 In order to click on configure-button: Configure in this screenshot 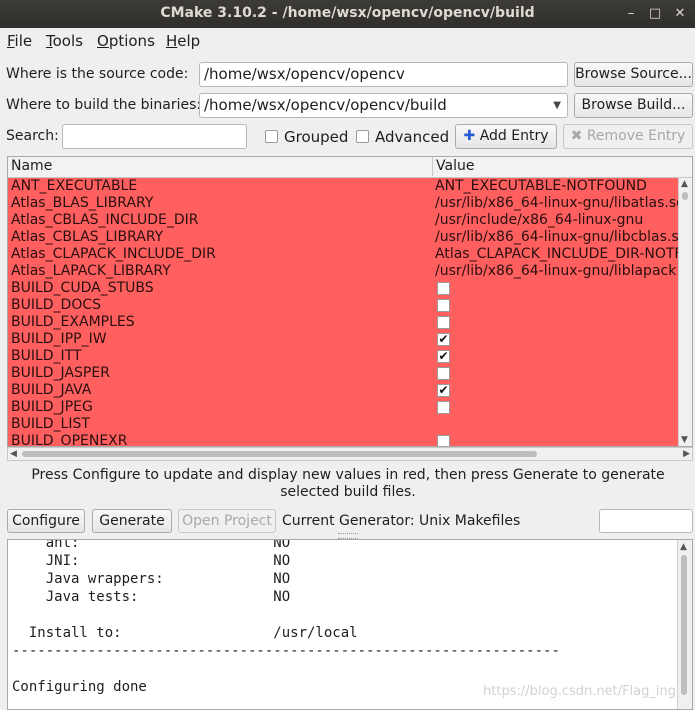, I will do `click(46, 521)`.